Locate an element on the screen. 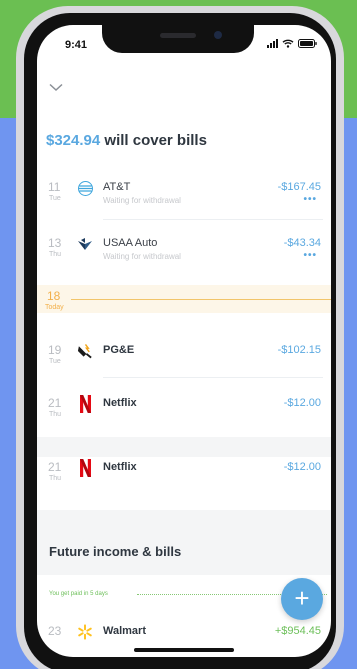 This screenshot has height=669, width=357. phone-notch is located at coordinates (178, 39).